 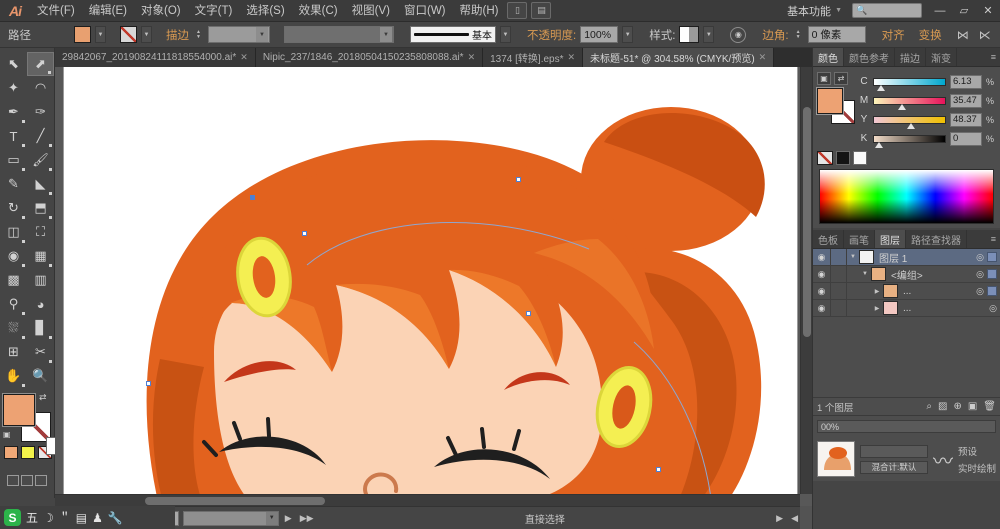 I want to click on opacity-dropdown-caret-icon: ▼, so click(x=628, y=34).